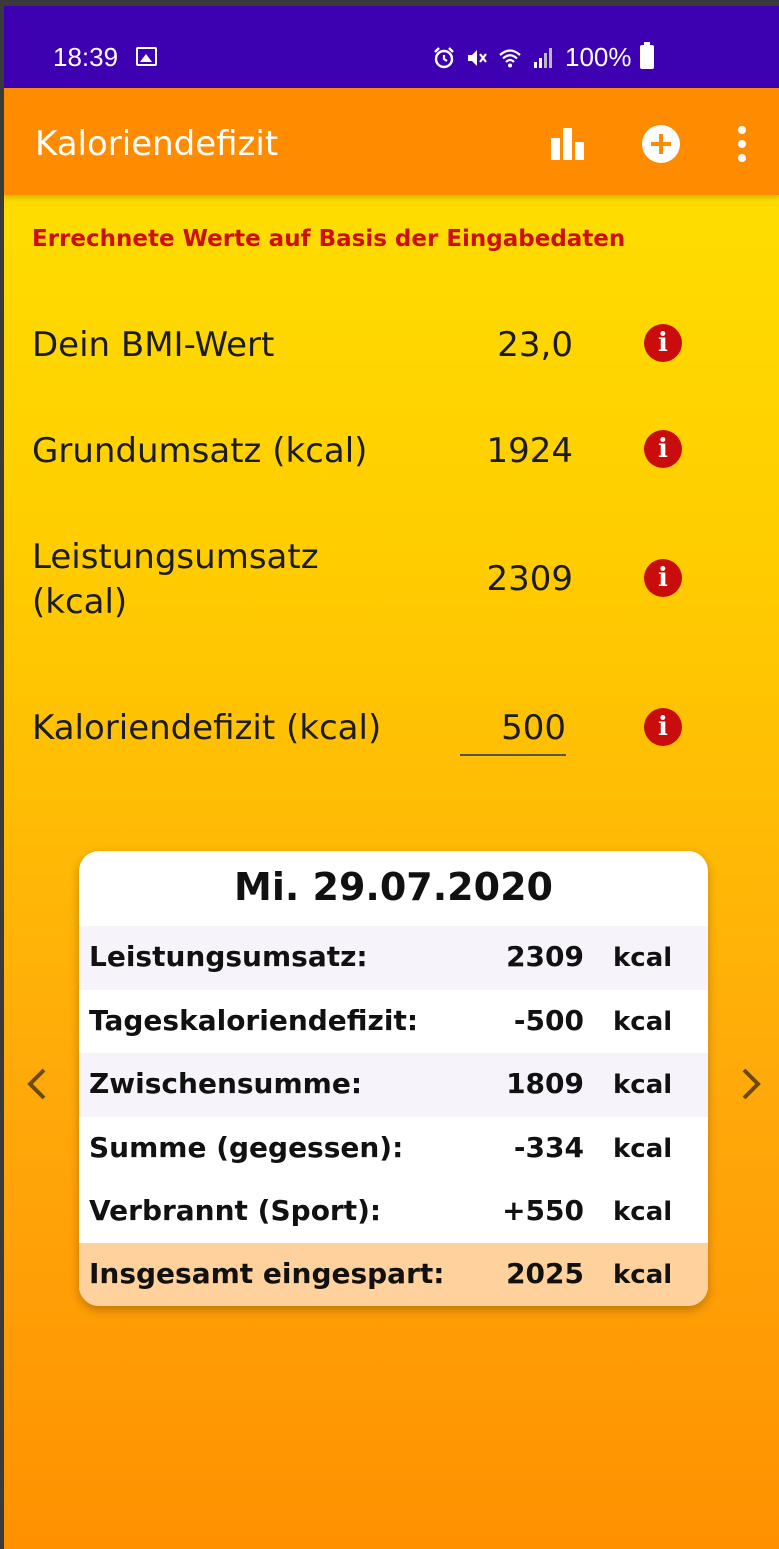  What do you see at coordinates (444, 58) in the screenshot?
I see `alarm-icon` at bounding box center [444, 58].